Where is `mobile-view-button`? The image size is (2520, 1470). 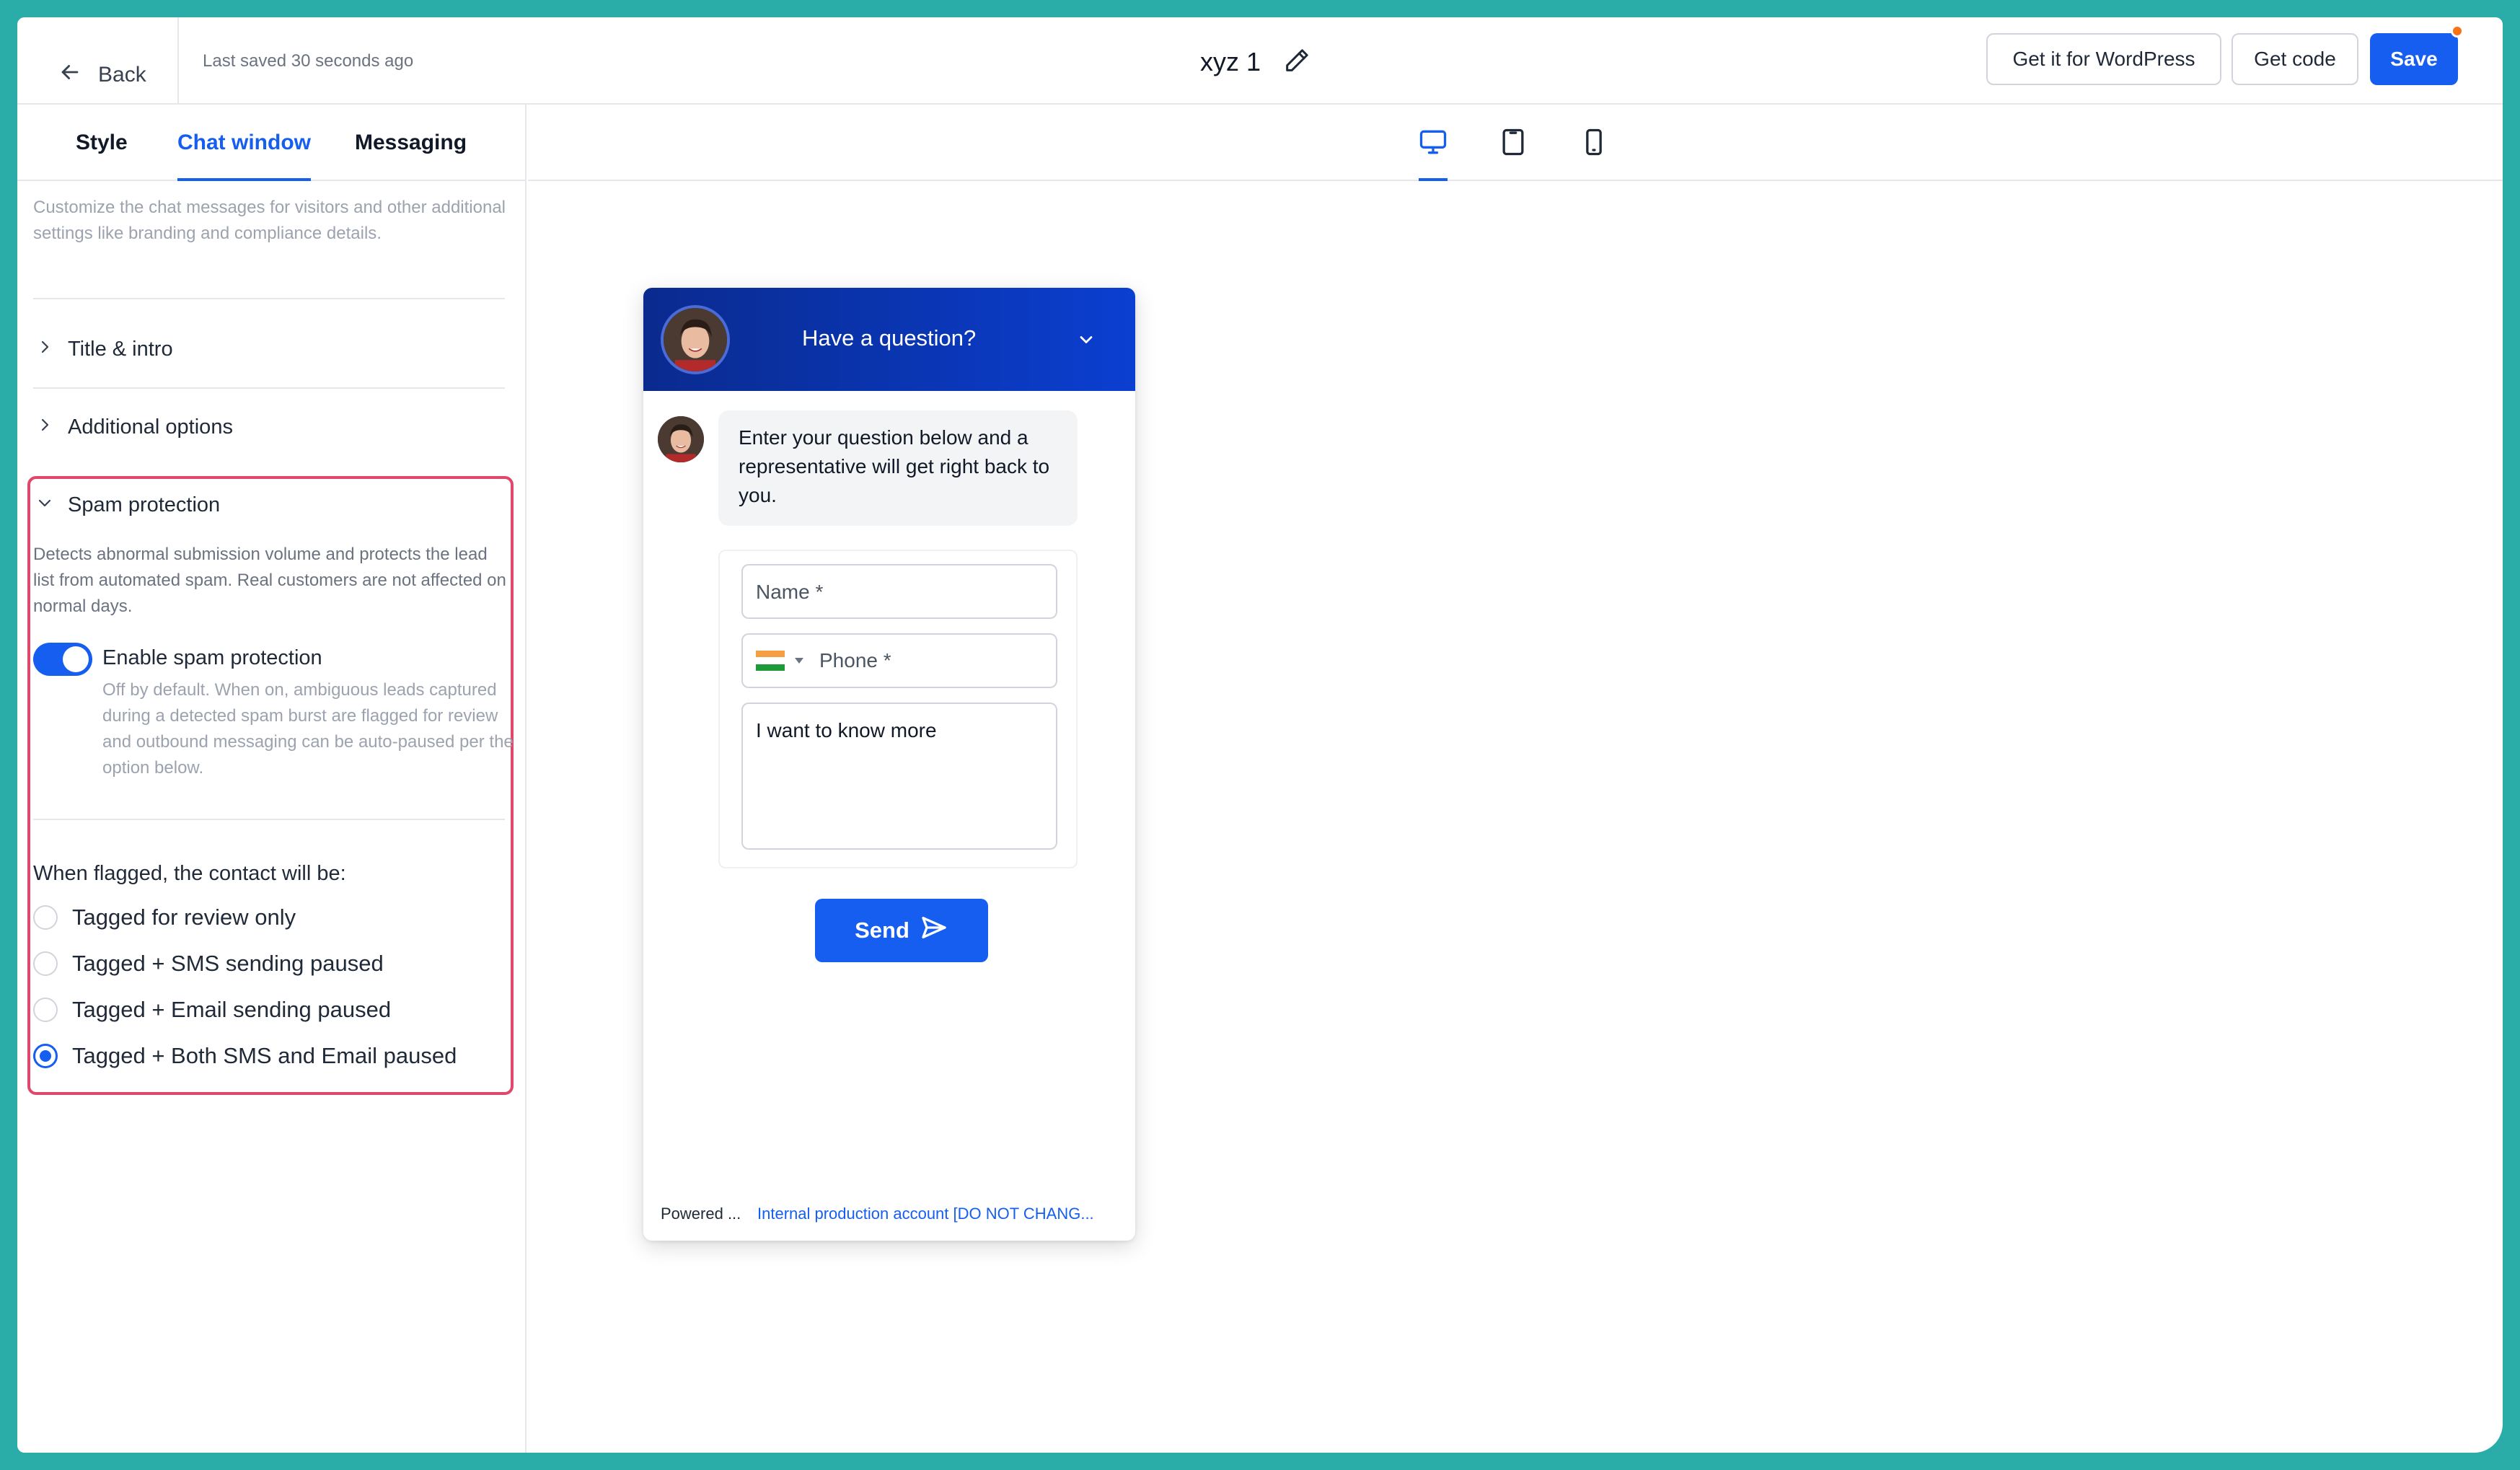 mobile-view-button is located at coordinates (1594, 143).